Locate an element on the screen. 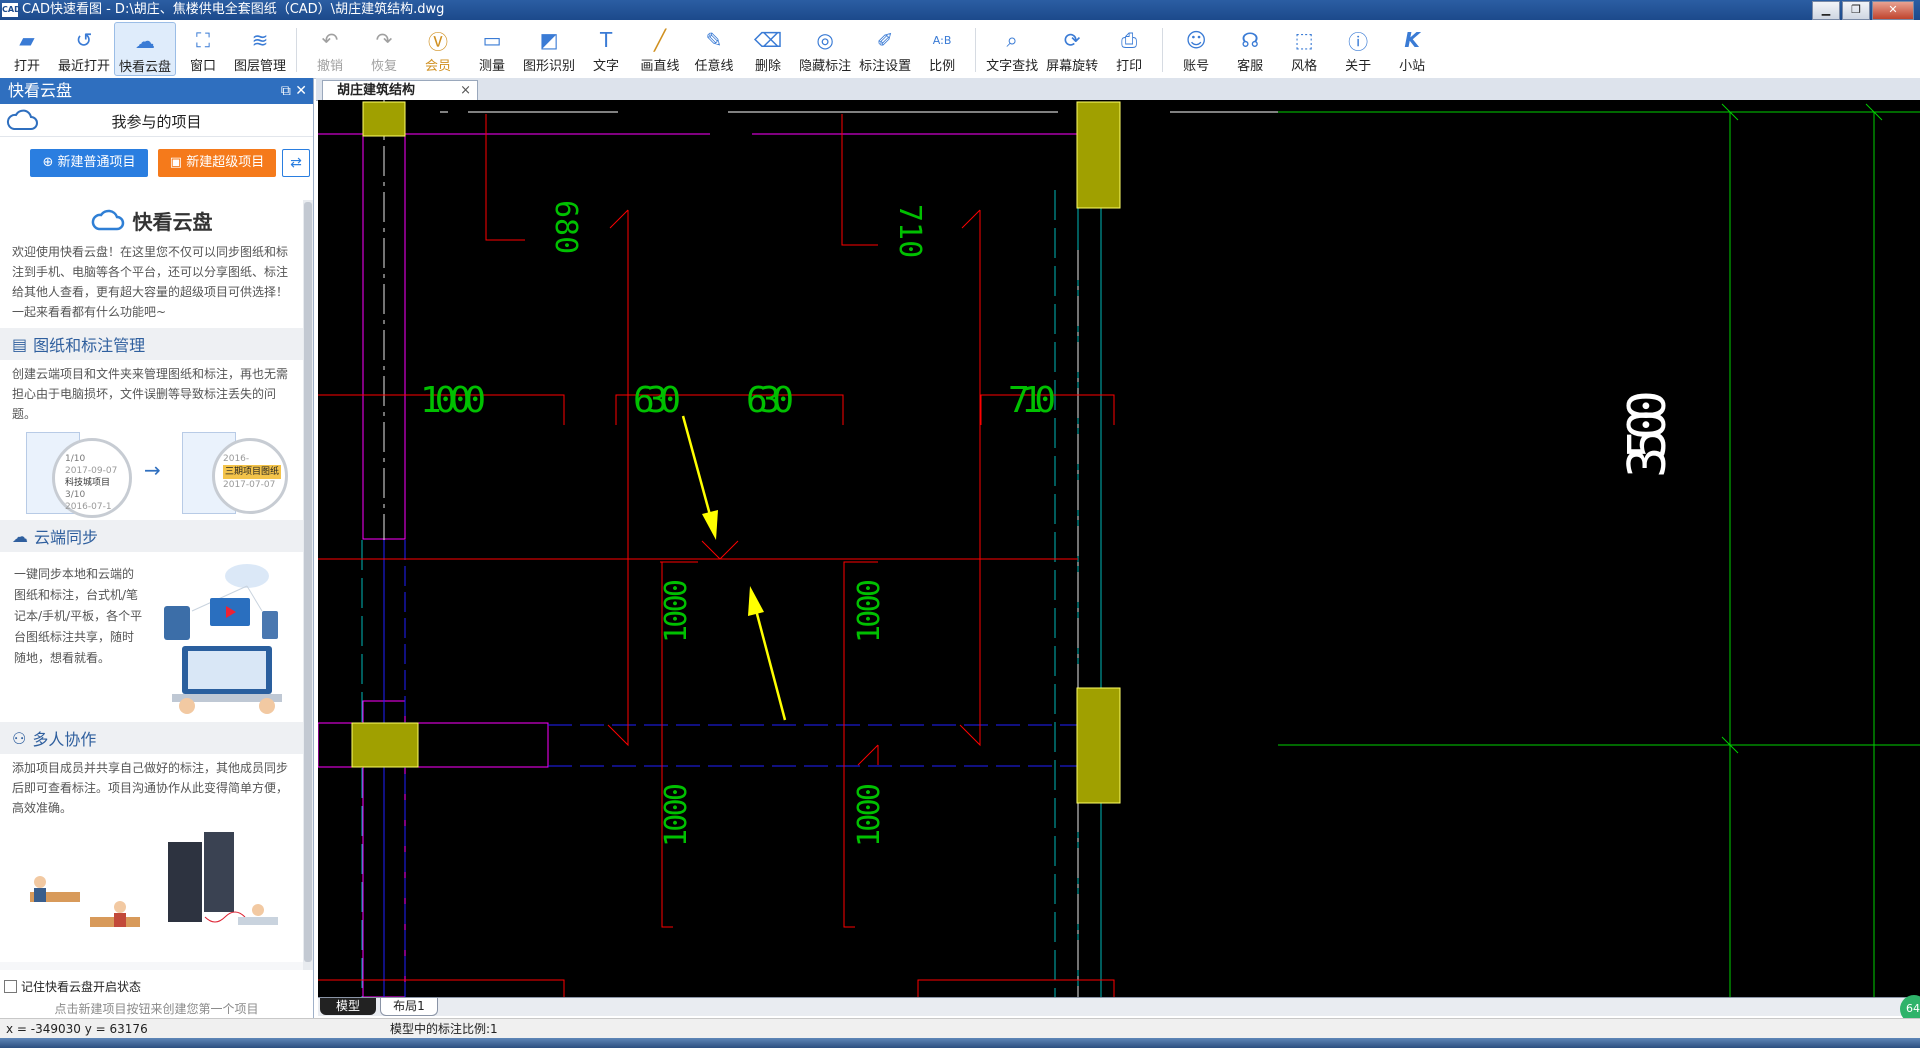 This screenshot has height=1048, width=1920. delete-button: ⌫ 删除 is located at coordinates (768, 49).